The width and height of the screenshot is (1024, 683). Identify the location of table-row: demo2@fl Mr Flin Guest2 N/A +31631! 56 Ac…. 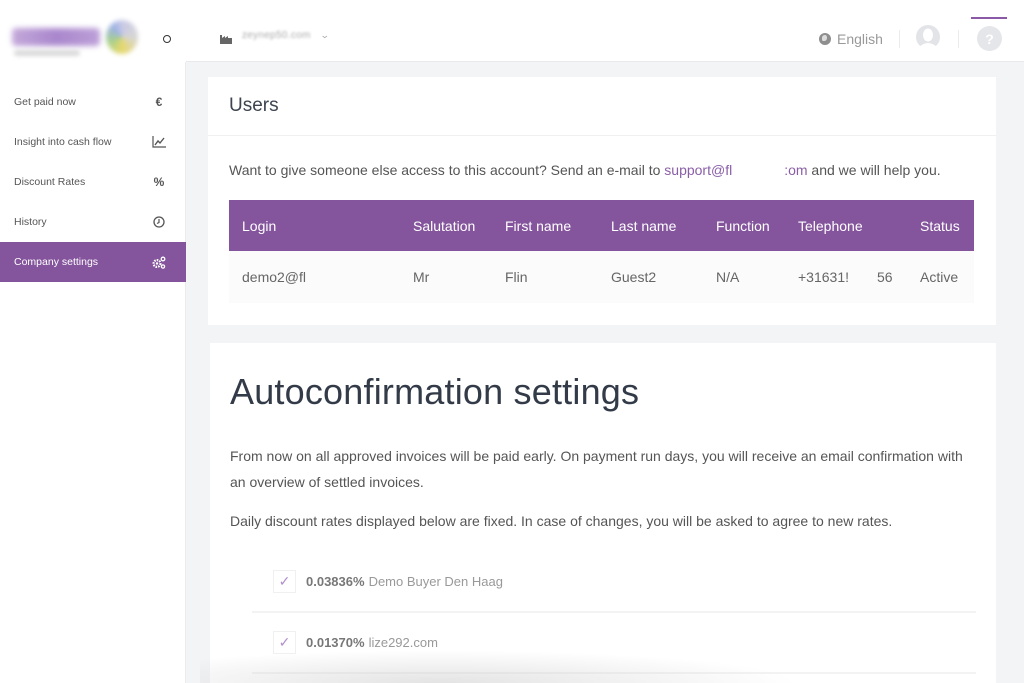
(601, 277).